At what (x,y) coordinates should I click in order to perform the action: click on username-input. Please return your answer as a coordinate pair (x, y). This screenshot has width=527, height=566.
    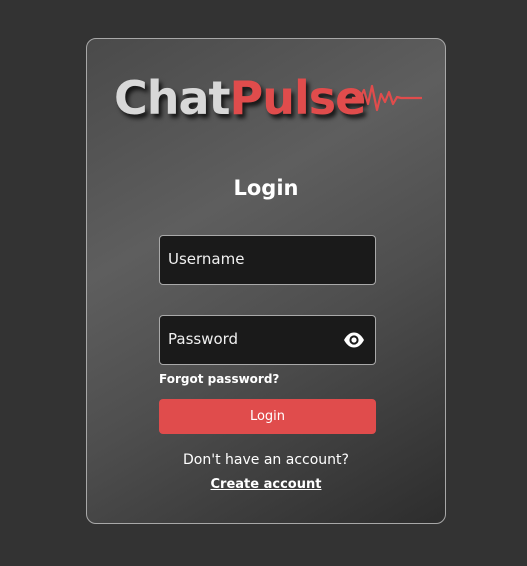
    Looking at the image, I should click on (267, 260).